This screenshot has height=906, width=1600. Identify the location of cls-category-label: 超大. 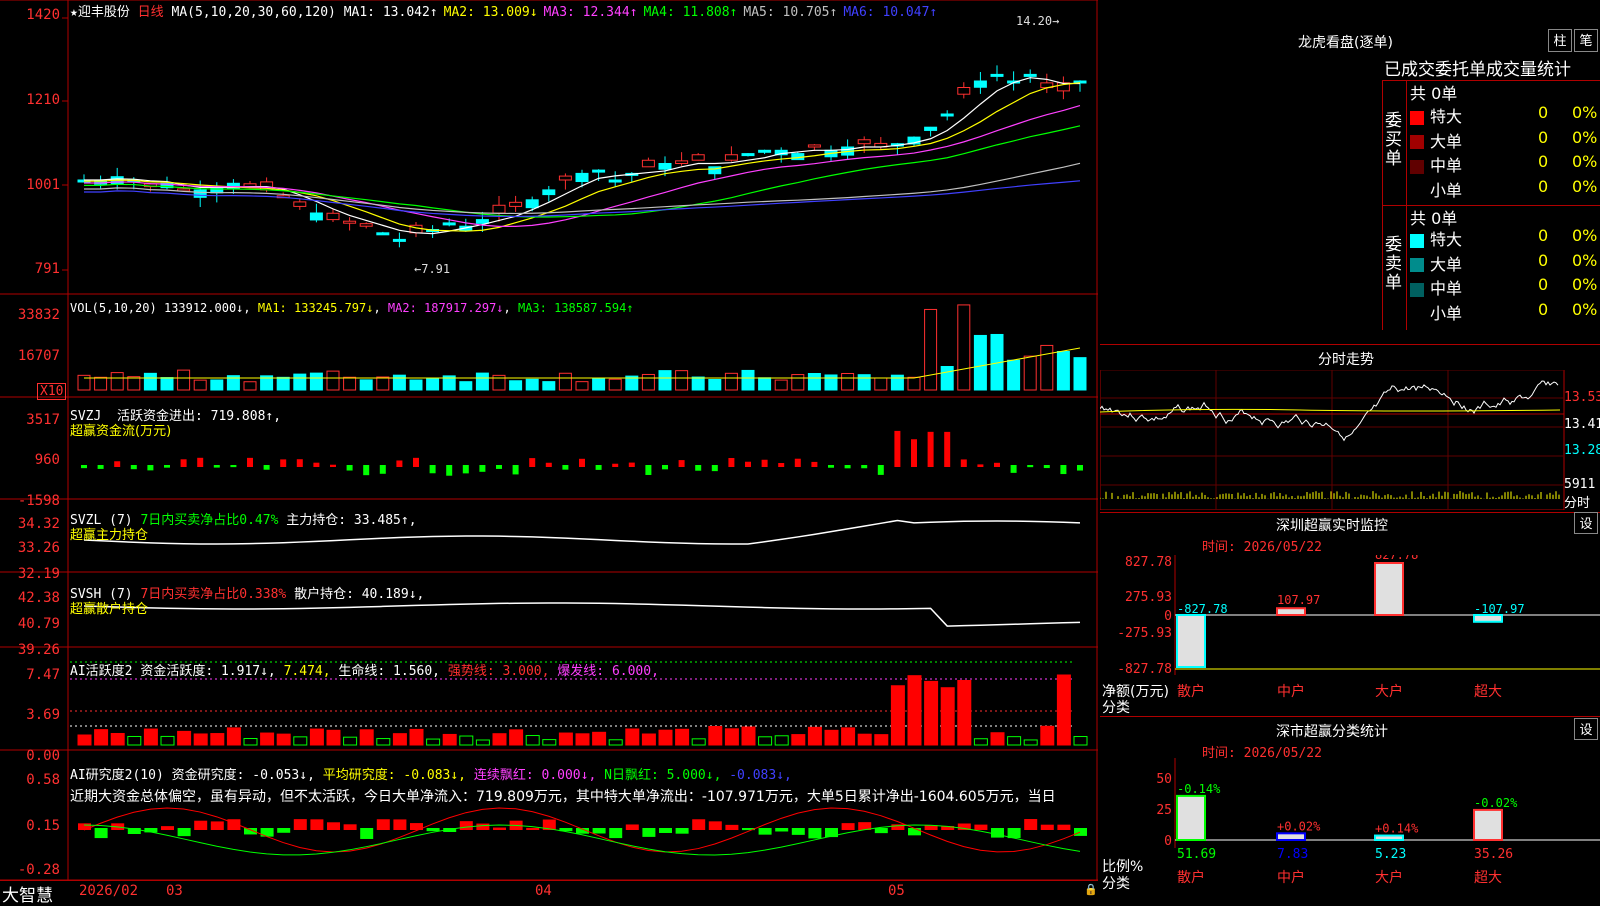
(1488, 878).